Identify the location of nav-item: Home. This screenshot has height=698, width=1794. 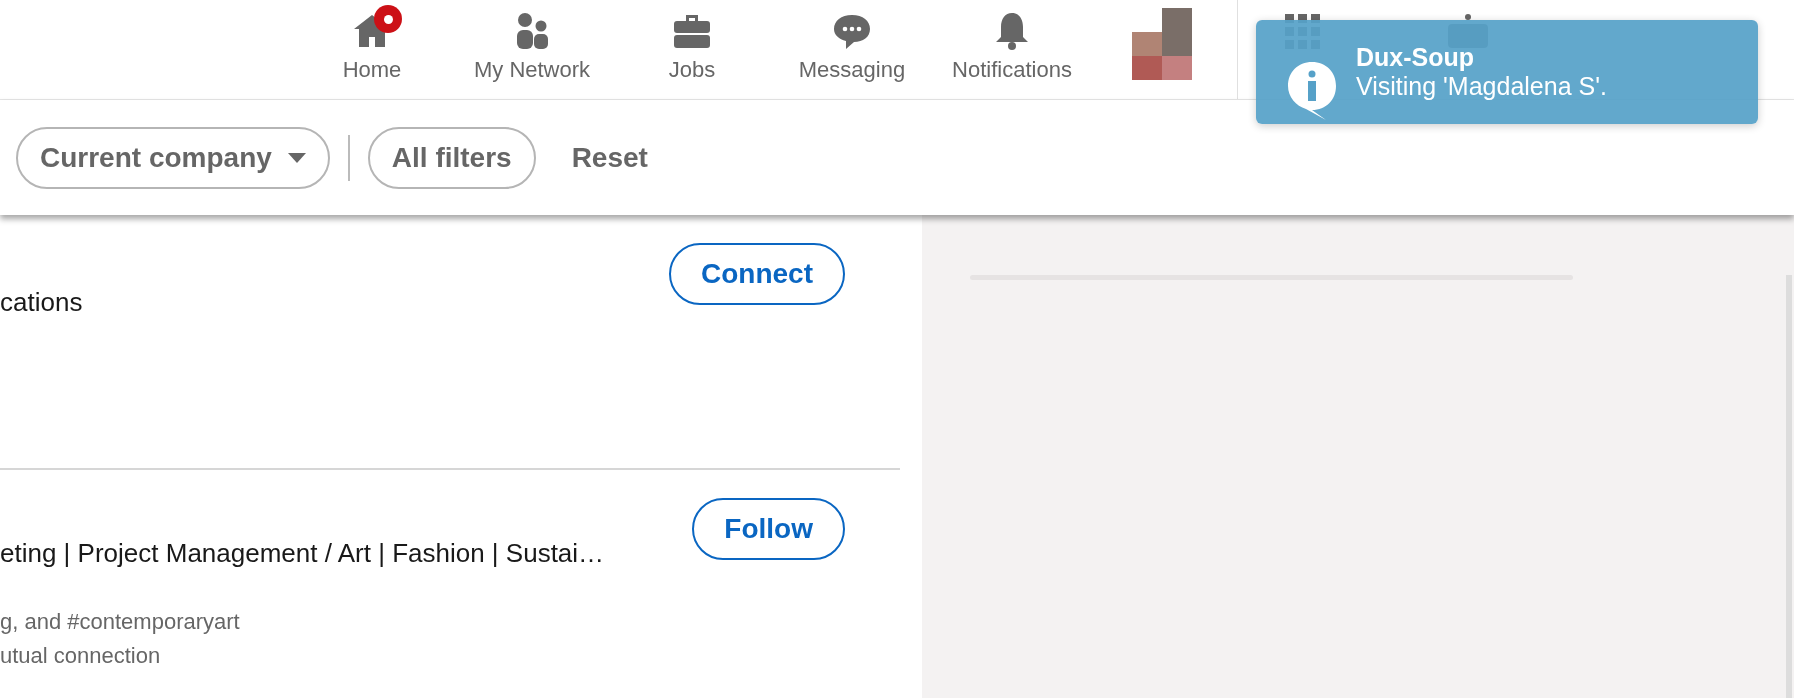
(372, 49).